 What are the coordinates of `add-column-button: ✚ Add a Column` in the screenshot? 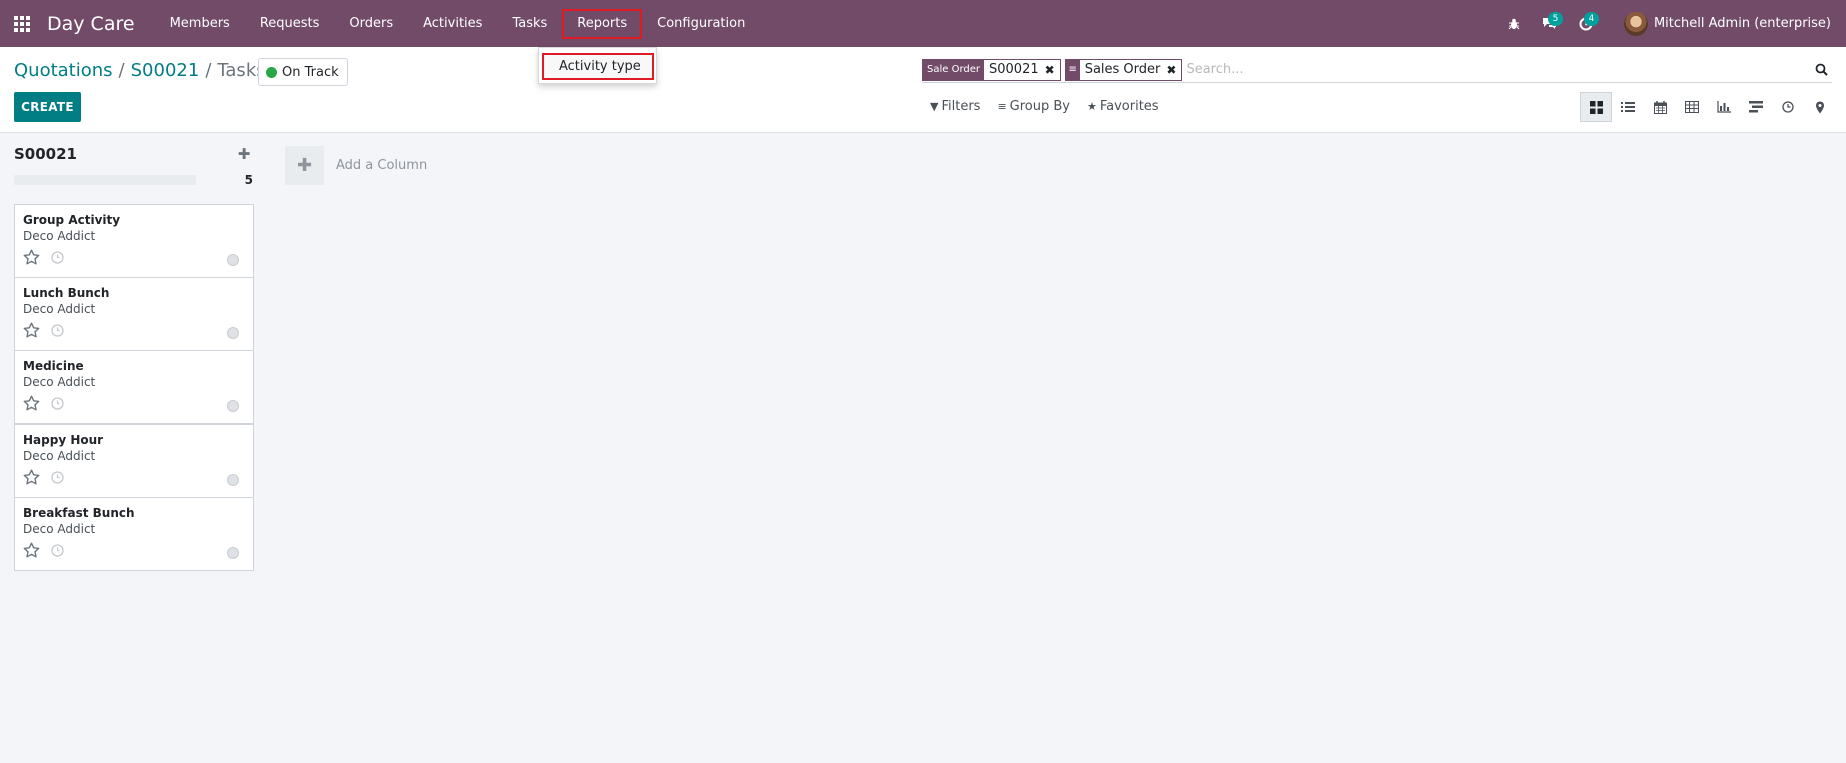 It's located at (356, 165).